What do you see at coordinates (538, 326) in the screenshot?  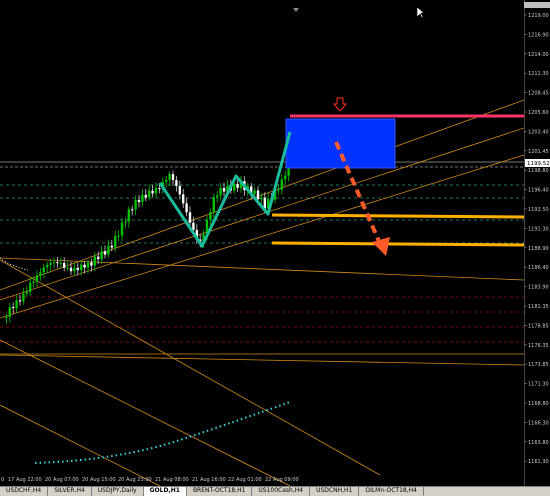 I see `price-tick: 1178.85` at bounding box center [538, 326].